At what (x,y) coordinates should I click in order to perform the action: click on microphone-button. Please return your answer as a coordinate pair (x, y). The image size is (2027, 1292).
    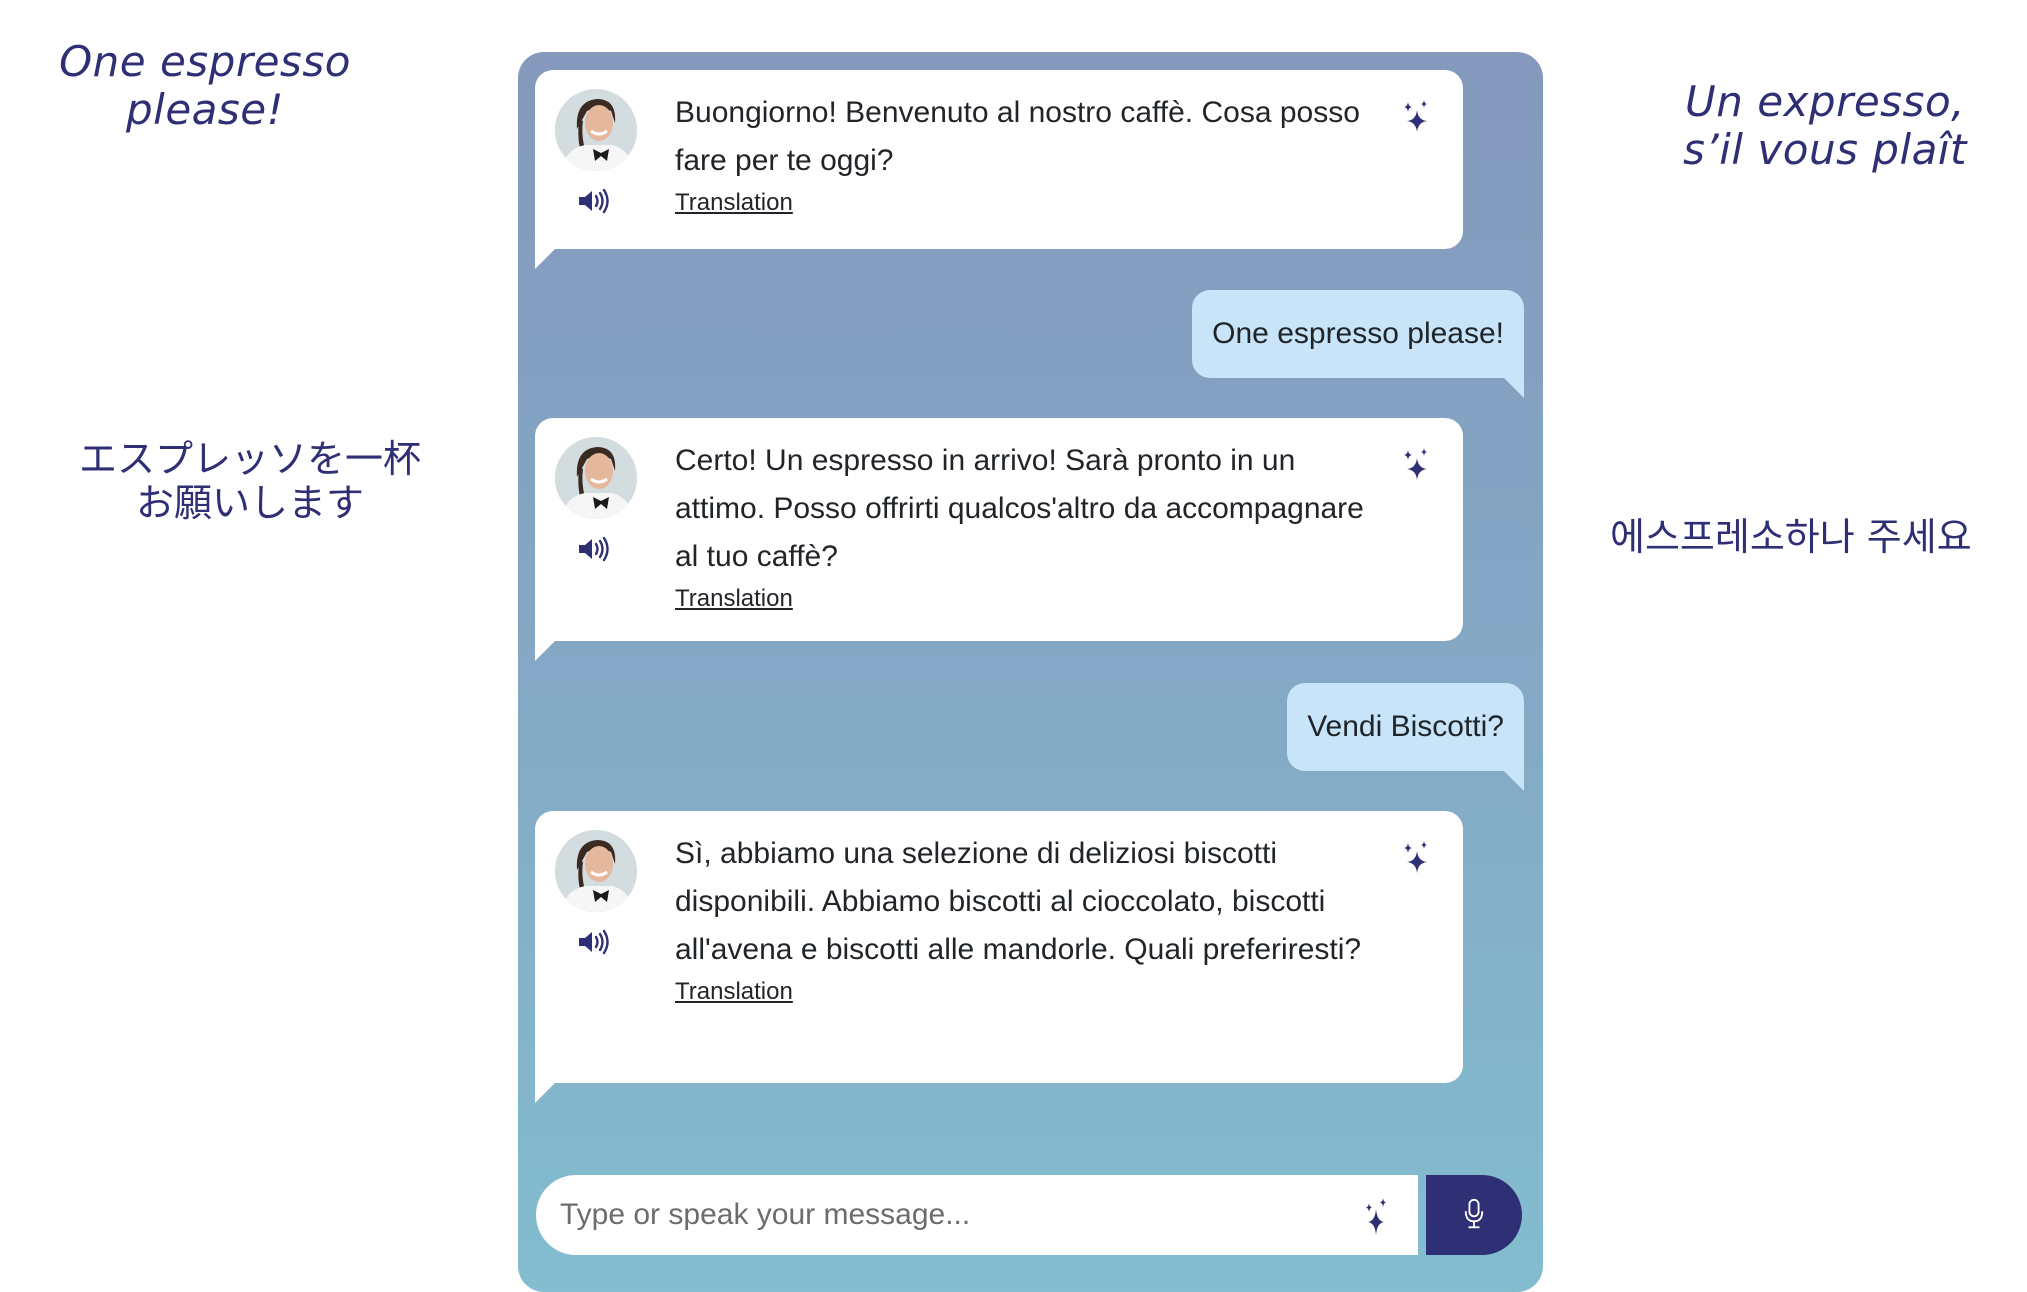
    Looking at the image, I should click on (1474, 1215).